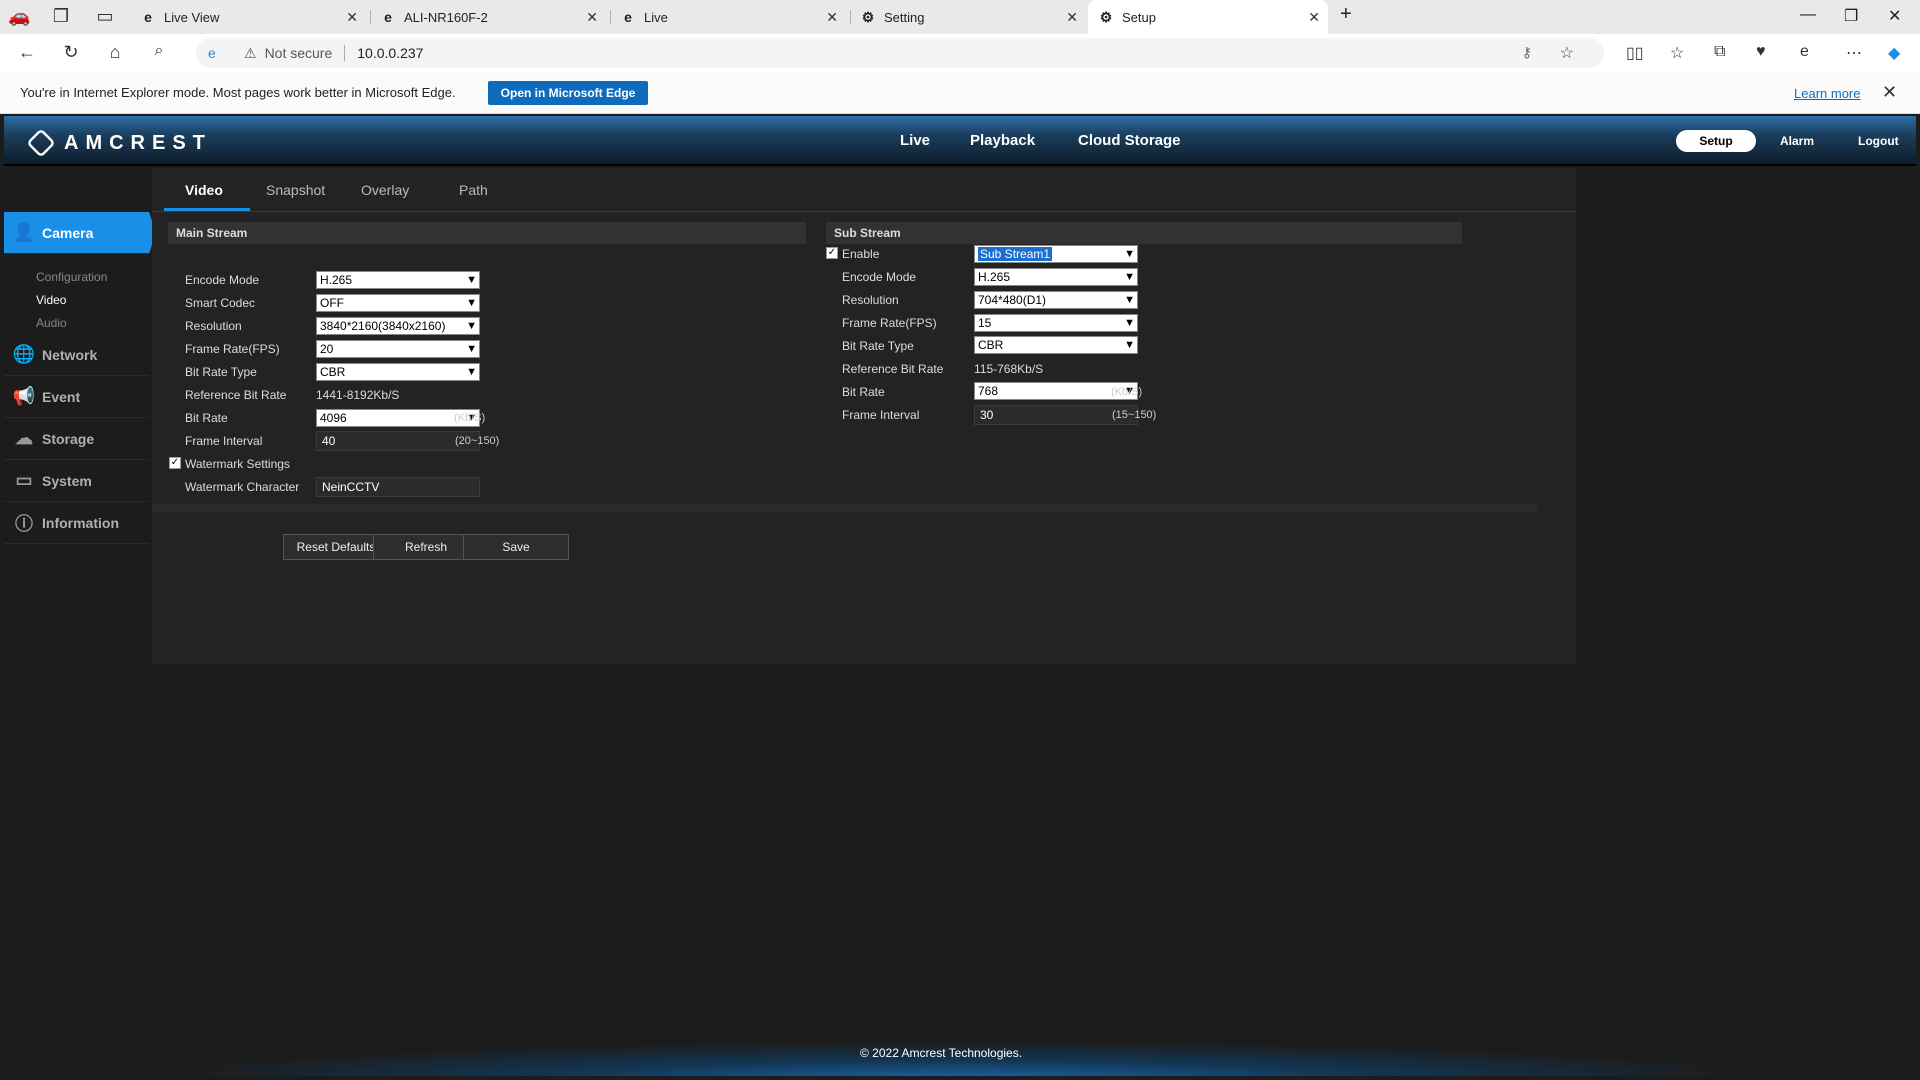 This screenshot has width=1920, height=1080. Describe the element at coordinates (1056, 300) in the screenshot. I see `sub-resolution-select: 704*480(D1) ▼` at that location.